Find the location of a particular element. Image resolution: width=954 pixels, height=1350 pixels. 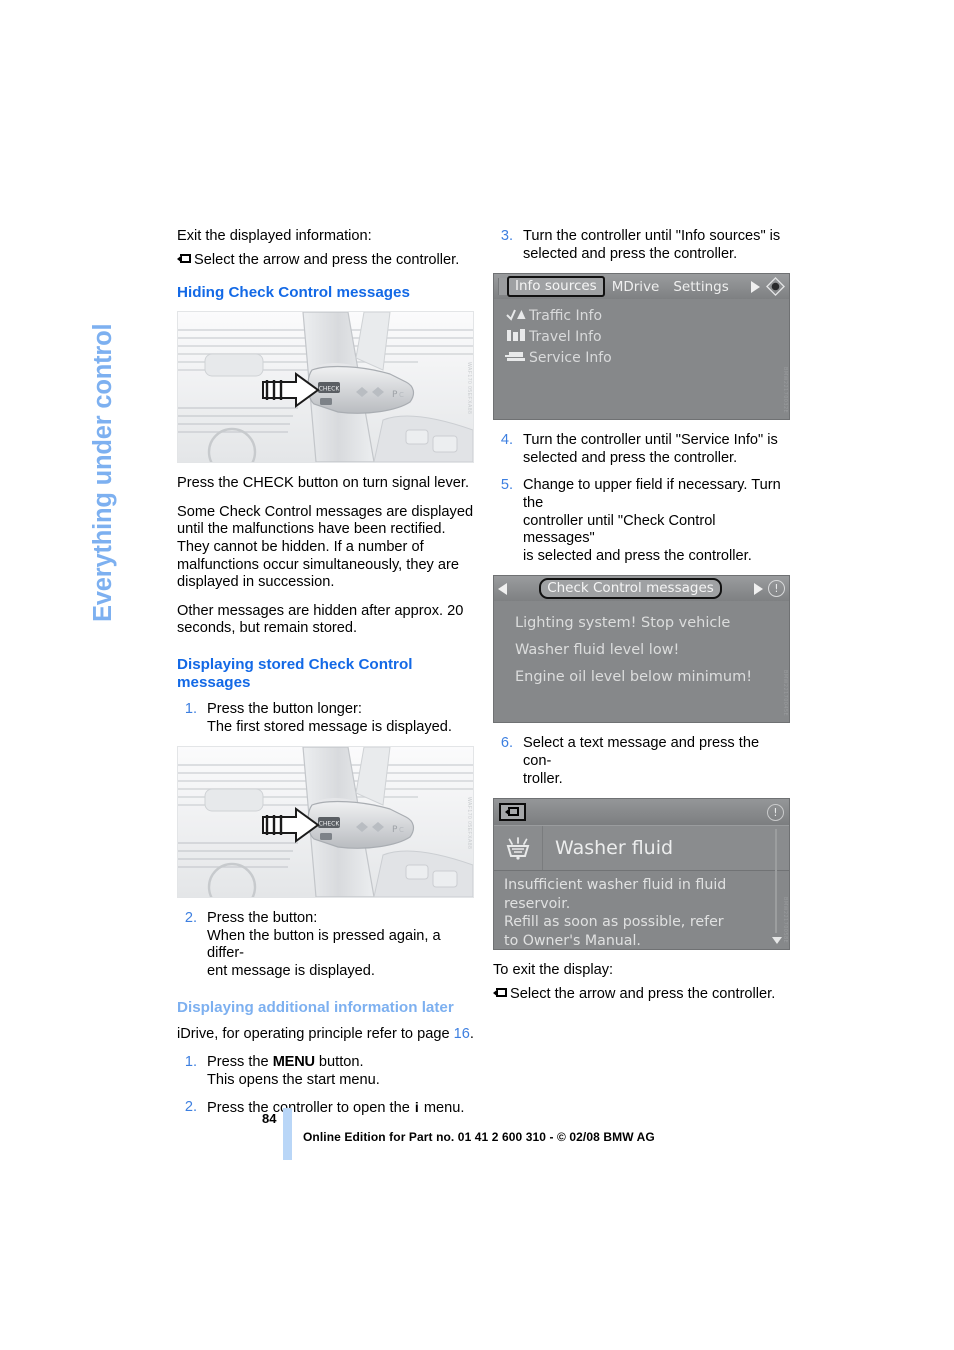

list-item-traffic-info: Traffic Info is located at coordinates (641, 315).